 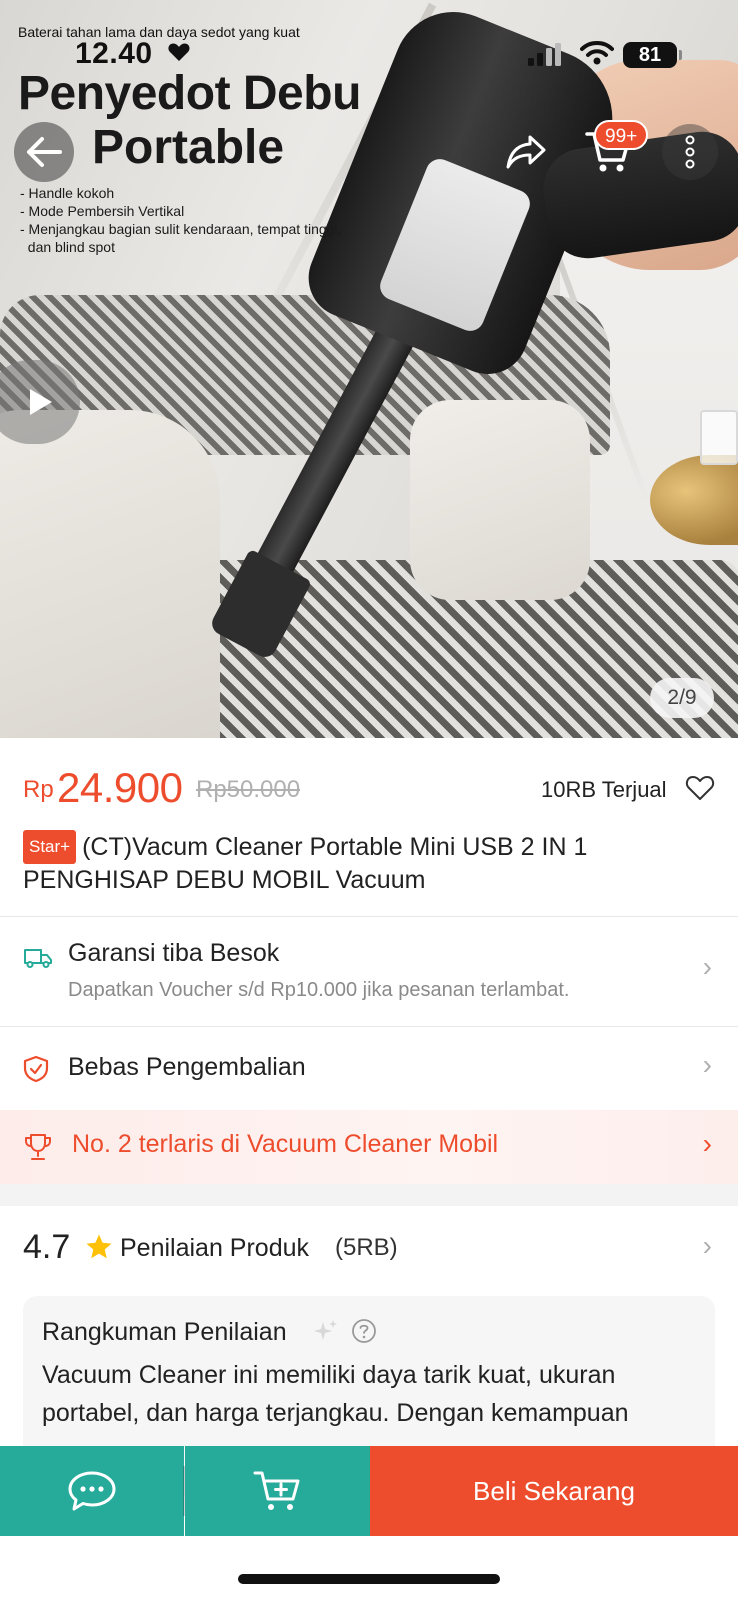 I want to click on share-button, so click(x=526, y=152).